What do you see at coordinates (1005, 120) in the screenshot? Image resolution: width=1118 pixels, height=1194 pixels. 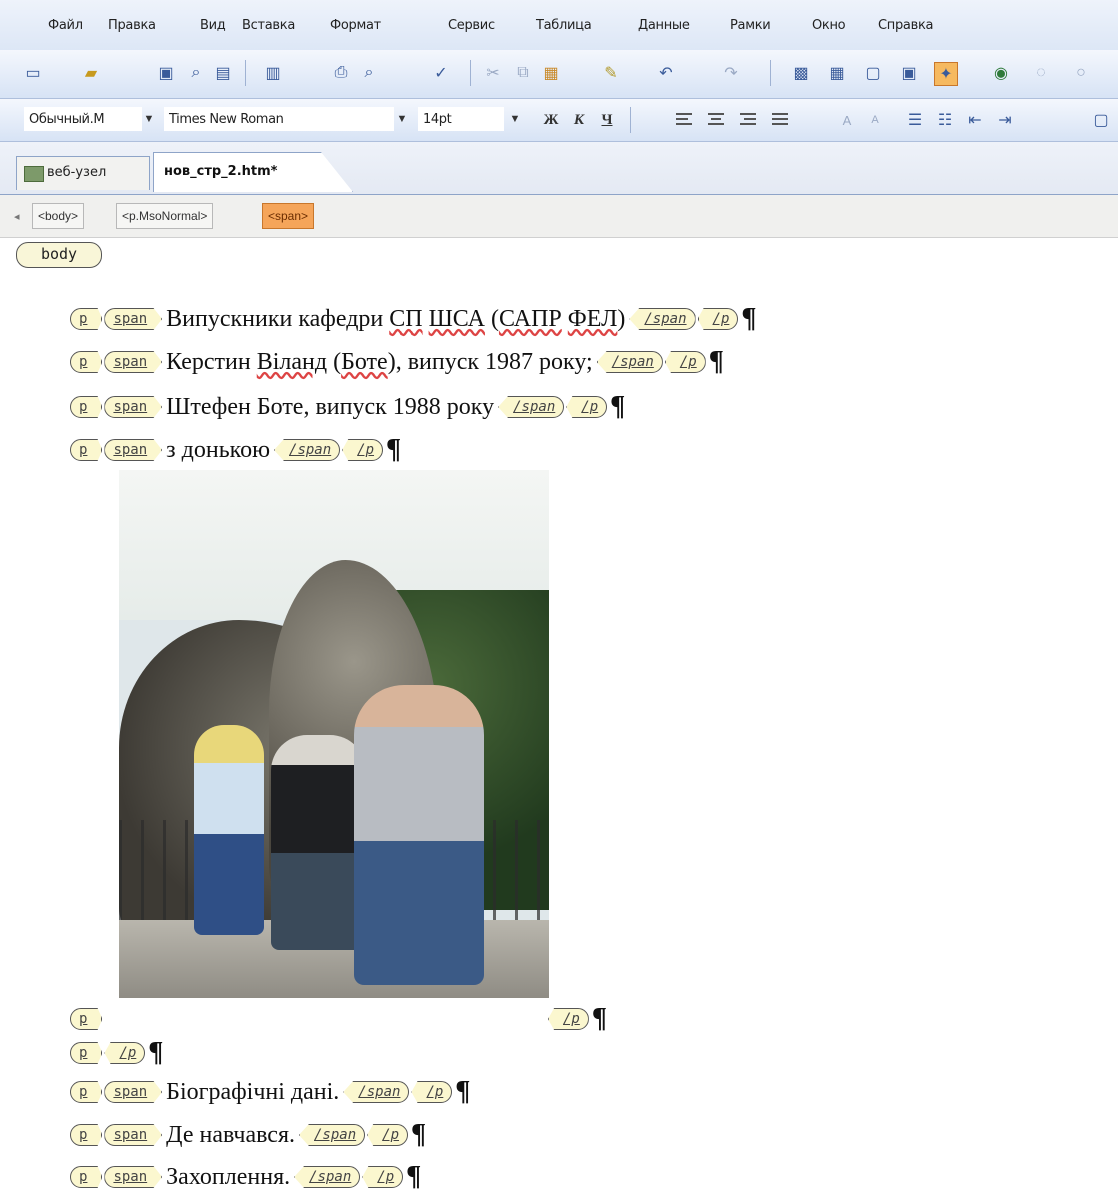 I see `increase-indent-icon: ⇥` at bounding box center [1005, 120].